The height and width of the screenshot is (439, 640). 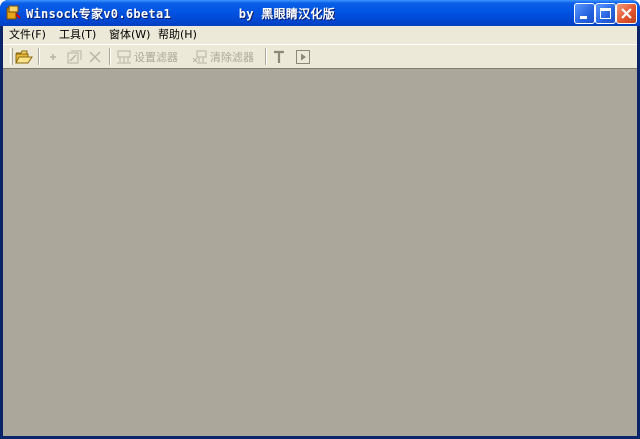 I want to click on window-title: Winsock专家v0.6beta1 by 黑眼睛汉化版, so click(x=181, y=14).